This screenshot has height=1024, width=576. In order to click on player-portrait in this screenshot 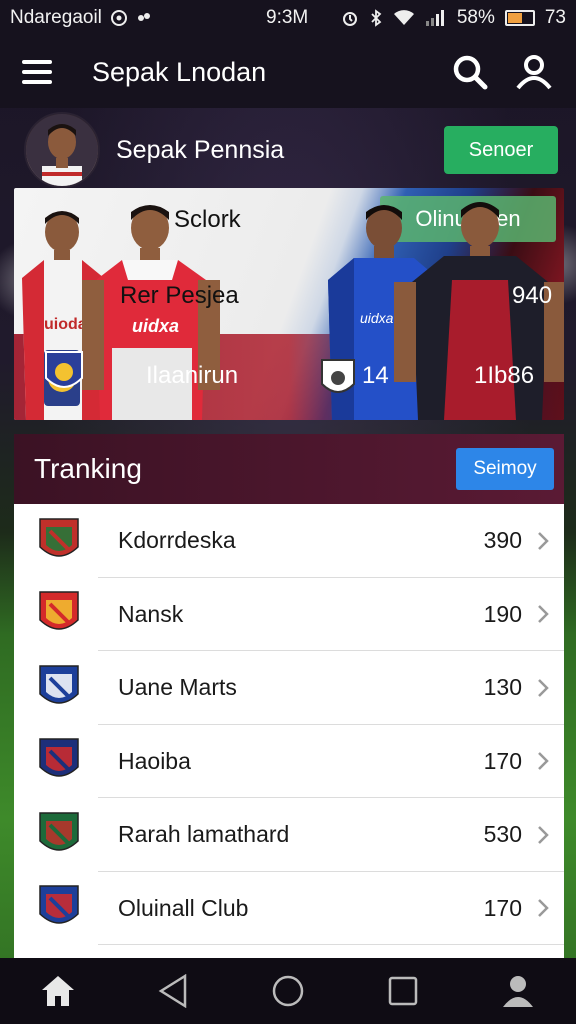, I will do `click(62, 150)`.